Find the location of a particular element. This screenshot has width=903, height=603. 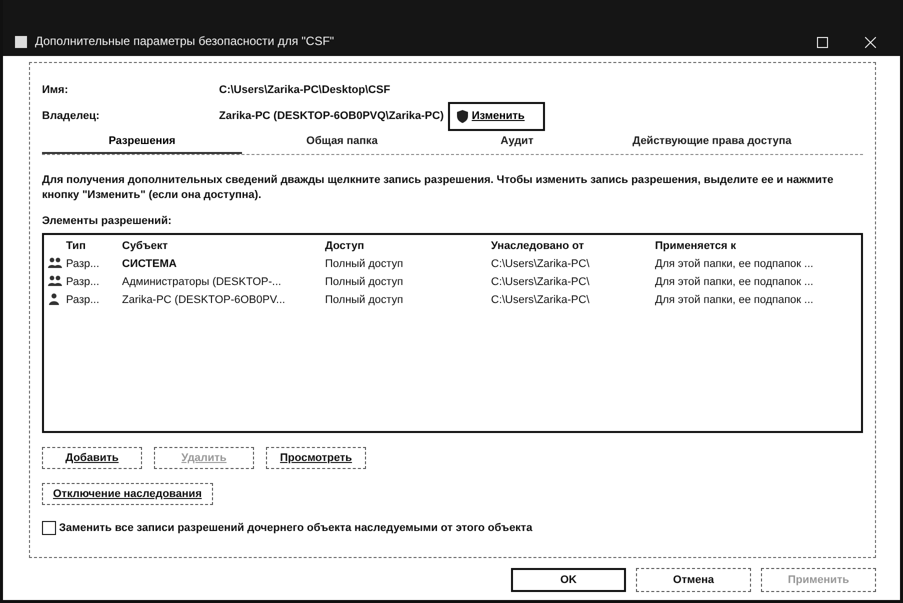

info-text: Для получения дополнительных сведений дважды щелкните запись разрешения. Чтобы изменить запись разрешения, выделите ее и нажмите кнопку "Изменить" (если она доступна). is located at coordinates (438, 188).